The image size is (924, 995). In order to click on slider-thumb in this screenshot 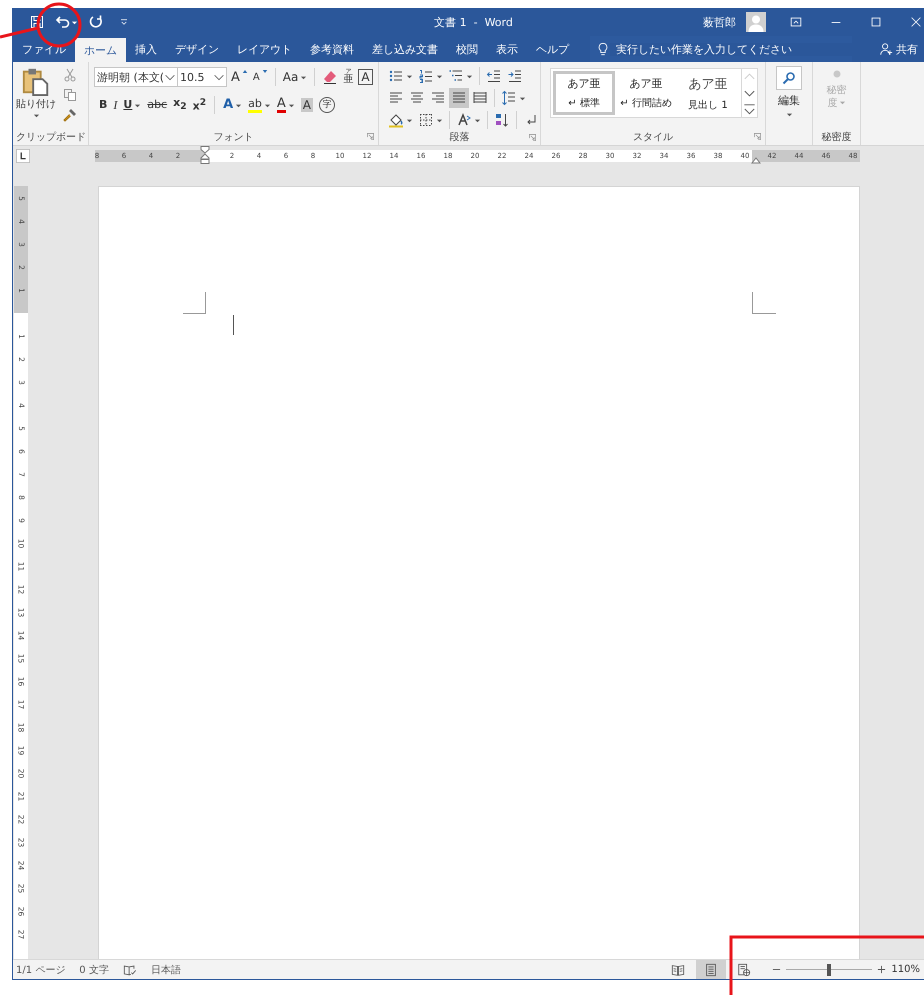, I will do `click(829, 970)`.